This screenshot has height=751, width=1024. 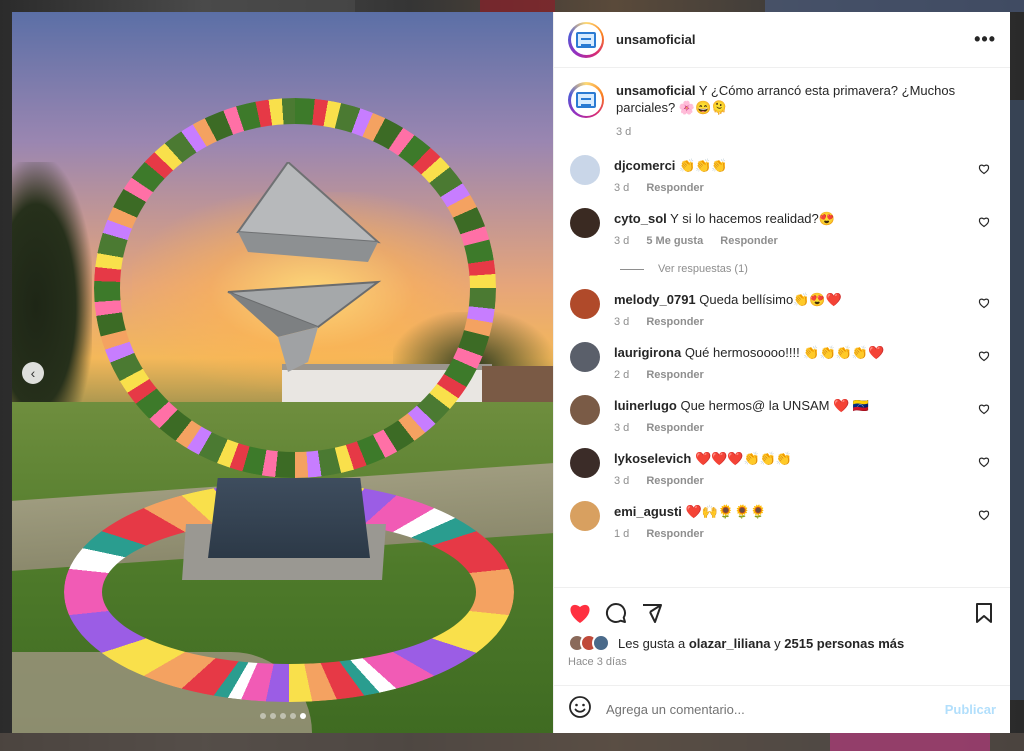 What do you see at coordinates (743, 458) in the screenshot?
I see `comment-text: ❤️❤️❤️👏👏👏` at bounding box center [743, 458].